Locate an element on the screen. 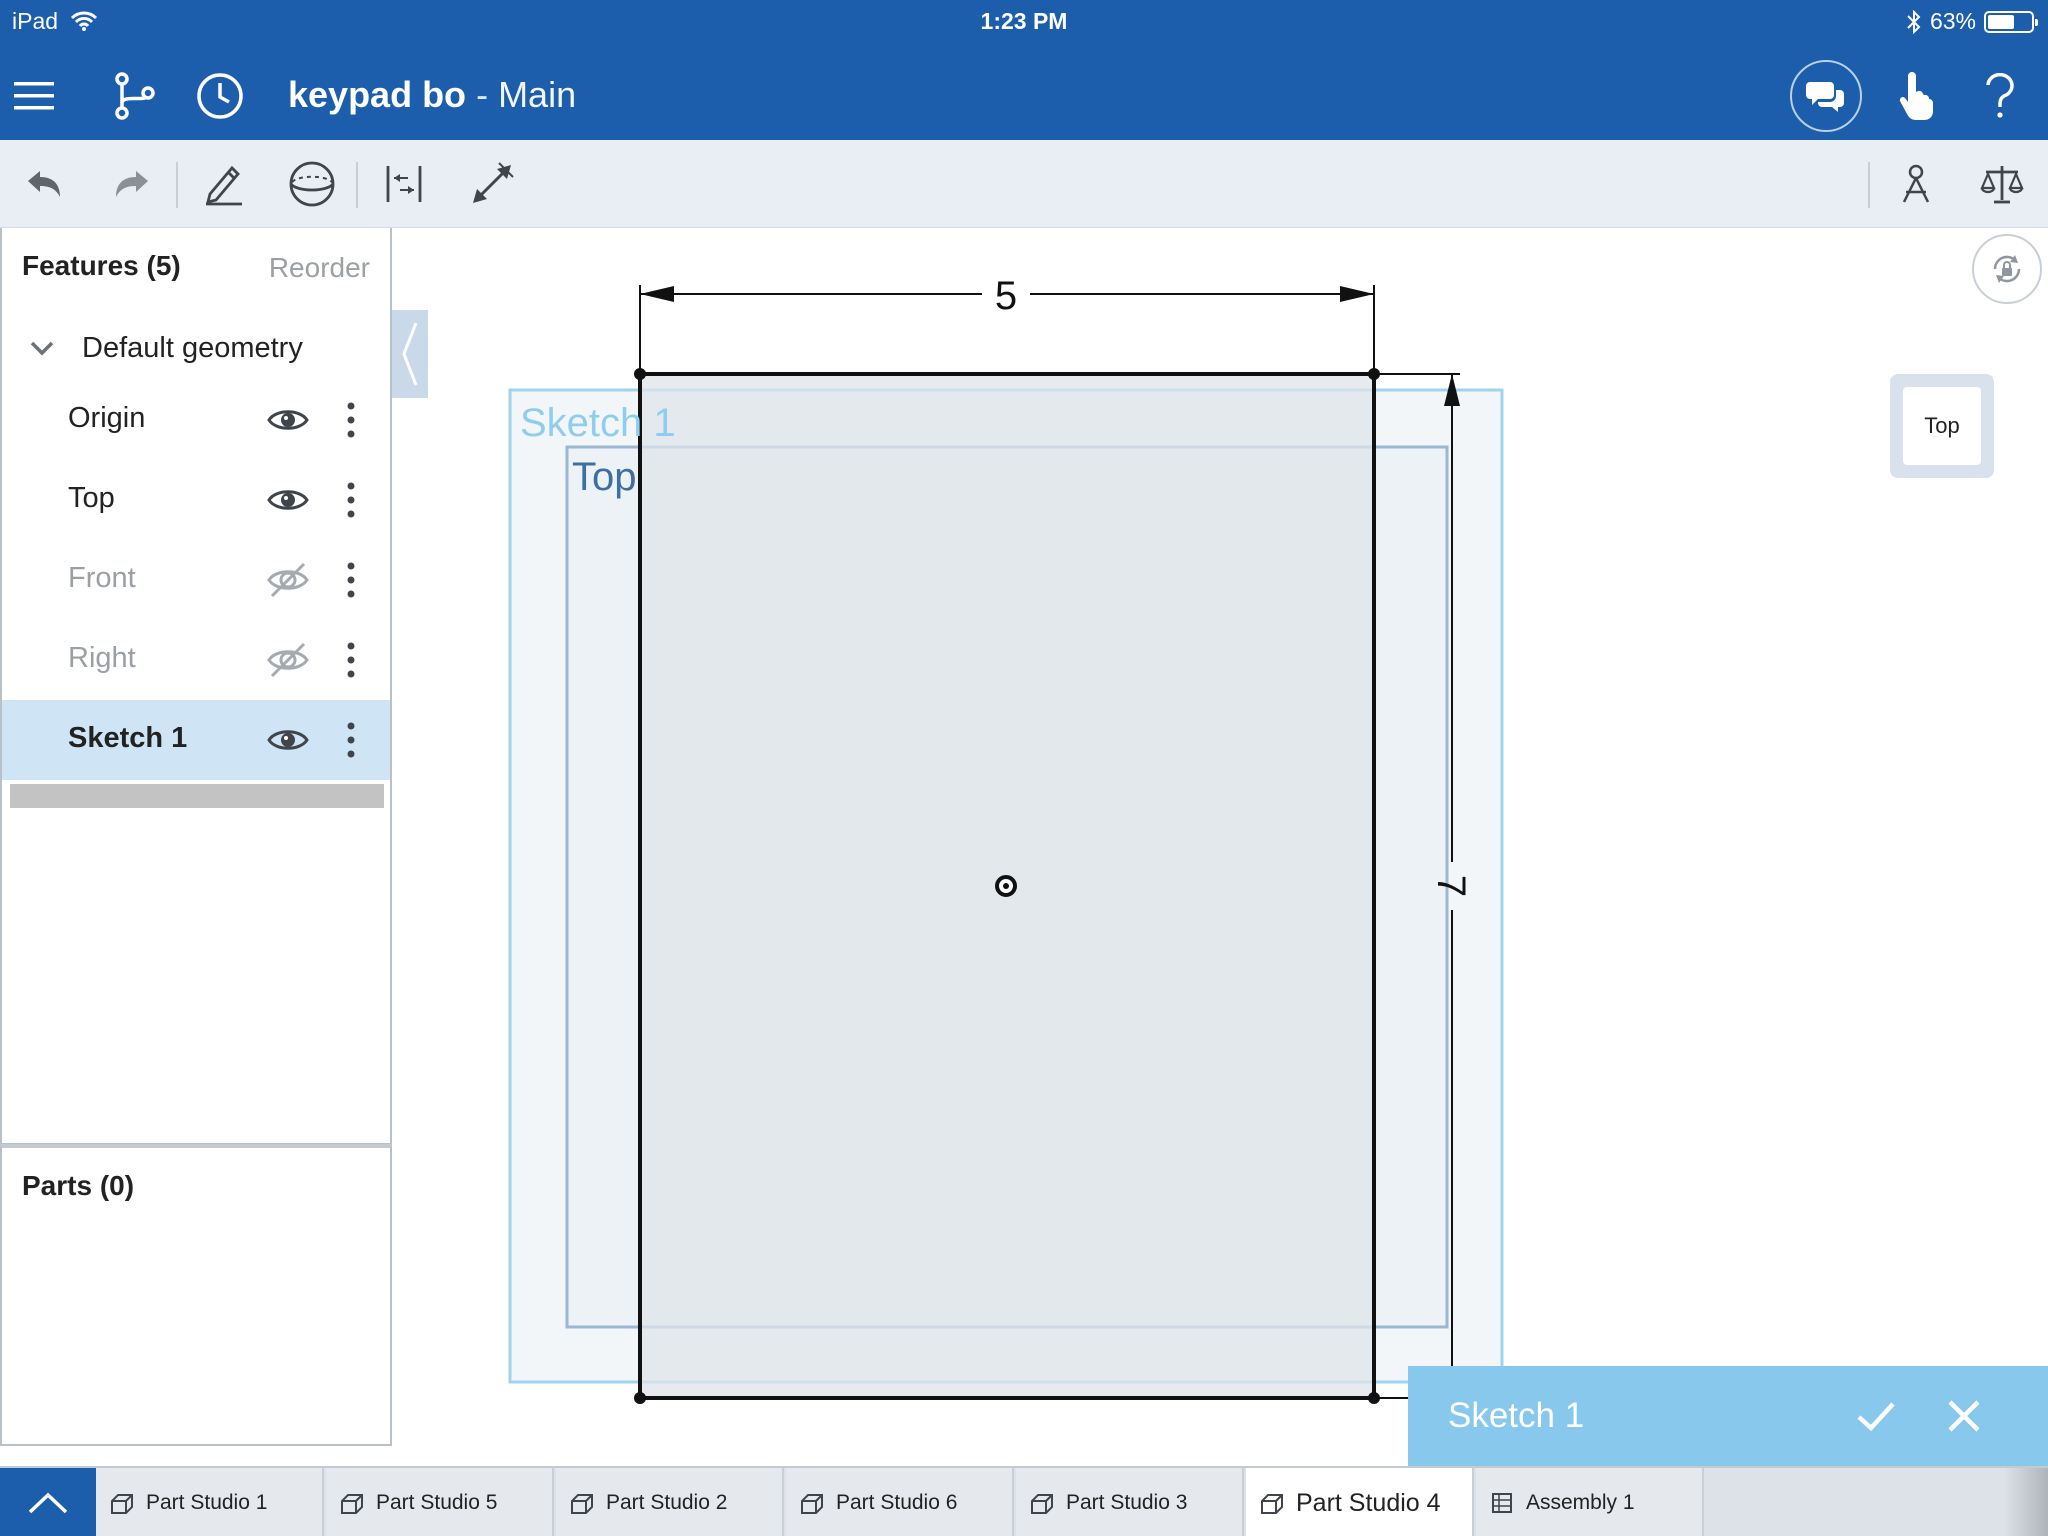  parts-panel: Parts (0) is located at coordinates (196, 1295).